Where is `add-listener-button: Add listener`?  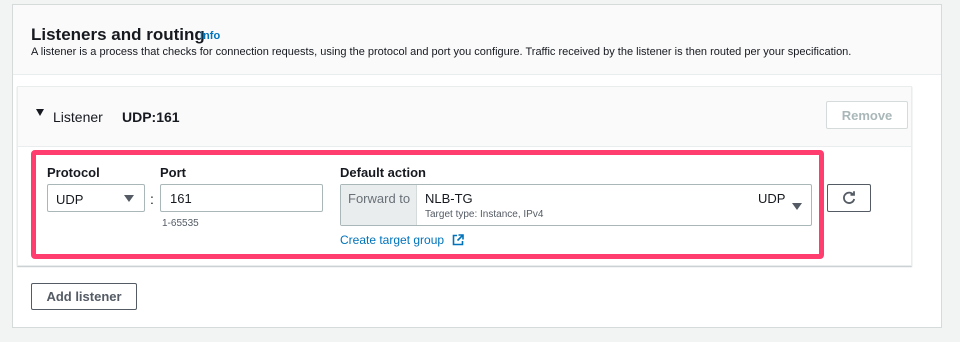
add-listener-button: Add listener is located at coordinates (84, 296).